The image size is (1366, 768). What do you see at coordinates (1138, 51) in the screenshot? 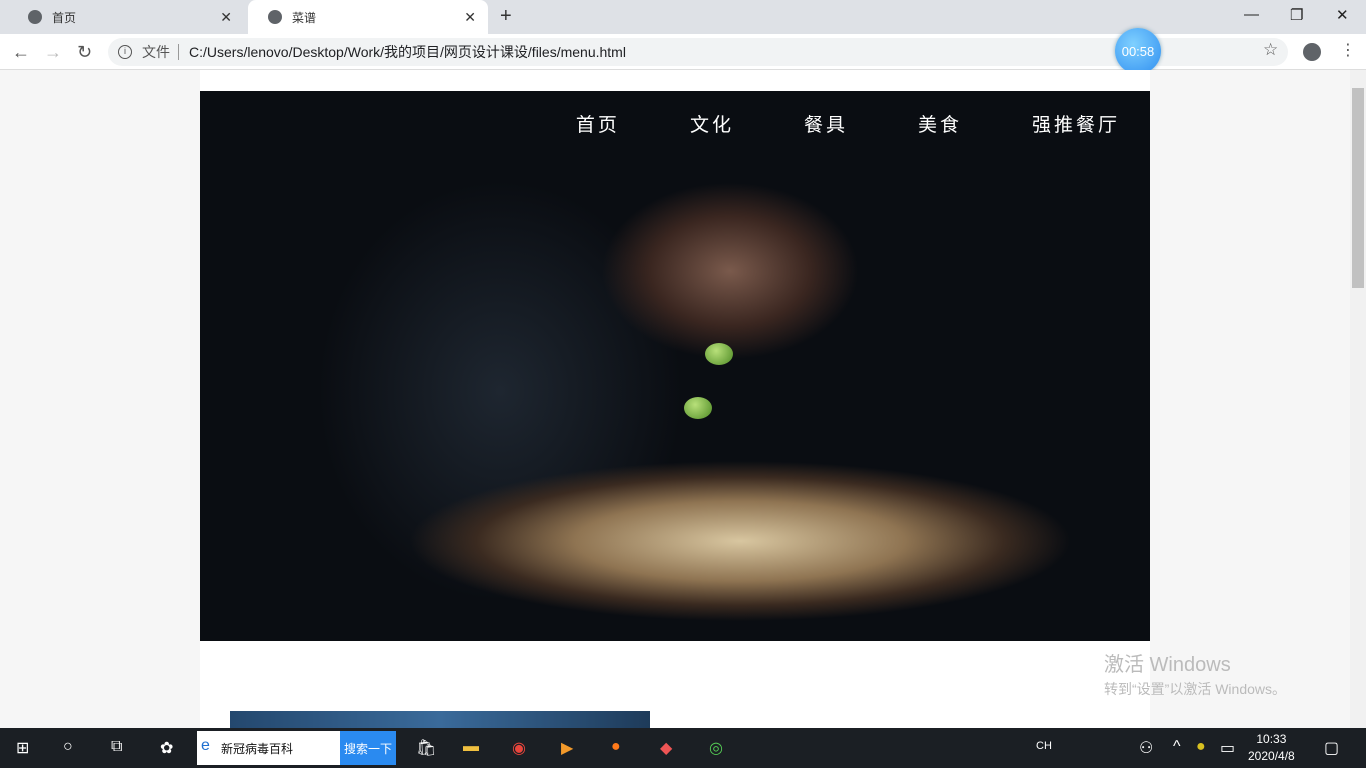
I see `recording-timer: 00:58` at bounding box center [1138, 51].